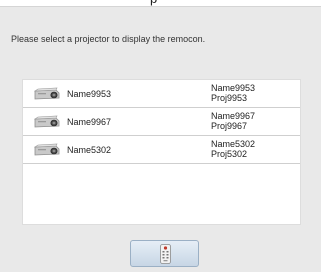 The height and width of the screenshot is (272, 321). I want to click on projector-name: Name9967, so click(89, 122).